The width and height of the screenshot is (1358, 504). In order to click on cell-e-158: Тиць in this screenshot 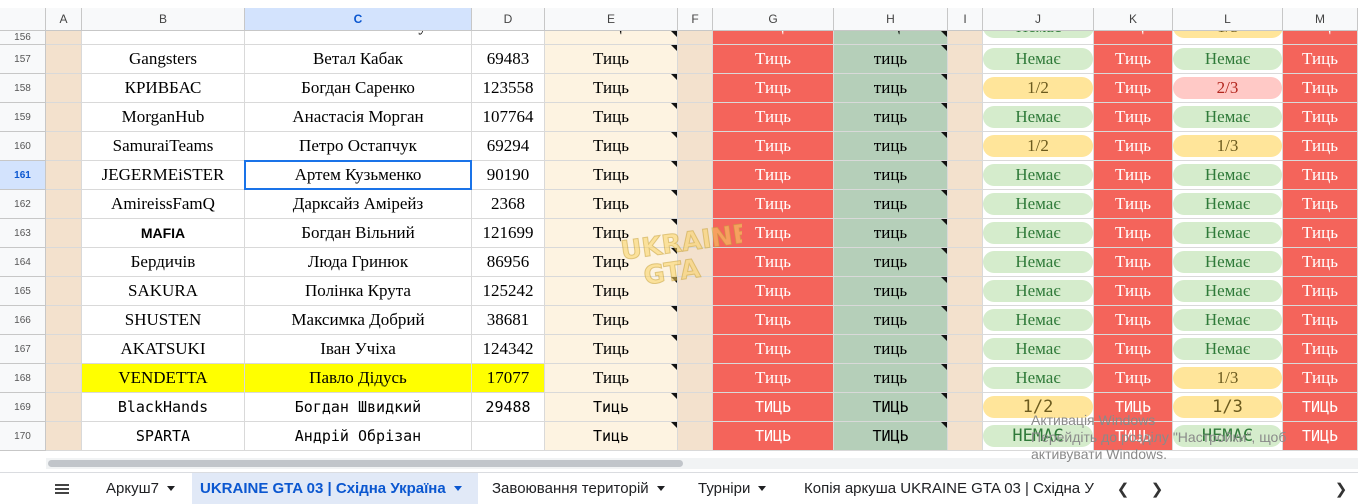, I will do `click(611, 88)`.